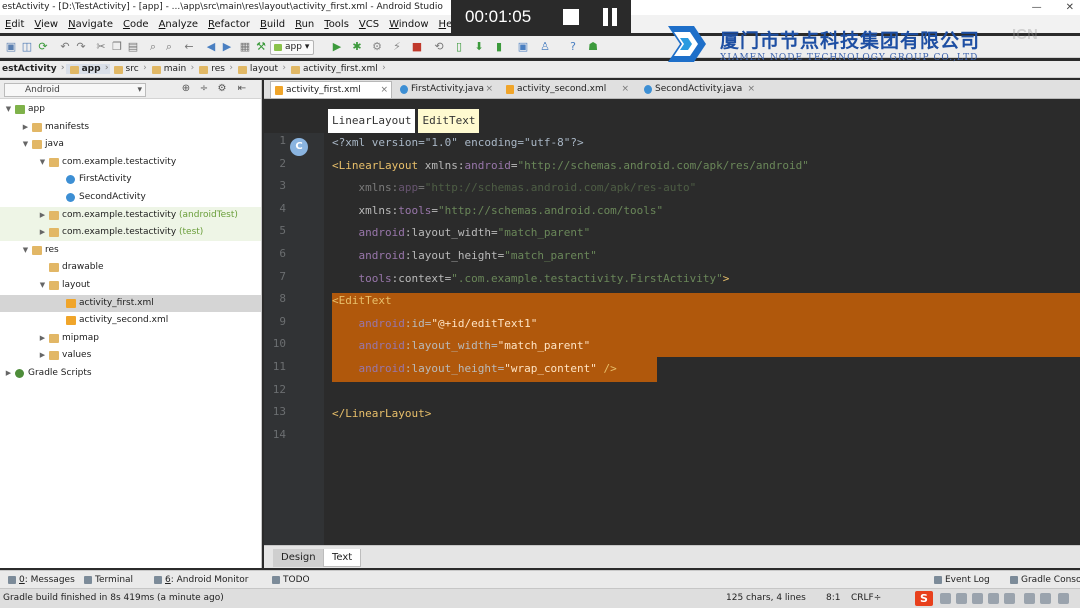 Image resolution: width=1080 pixels, height=608 pixels. Describe the element at coordinates (46, 24) in the screenshot. I see `menu-view: View` at that location.